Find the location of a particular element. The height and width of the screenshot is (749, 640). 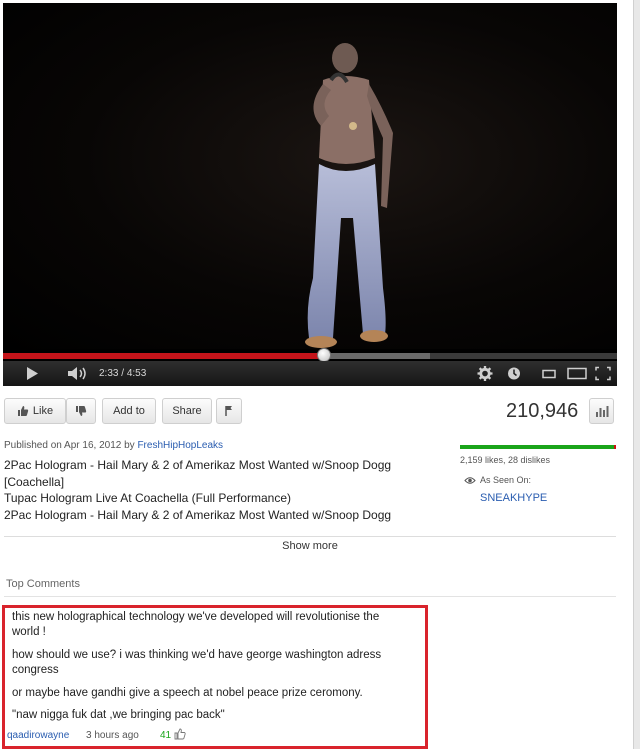

like-label: Like is located at coordinates (43, 411).